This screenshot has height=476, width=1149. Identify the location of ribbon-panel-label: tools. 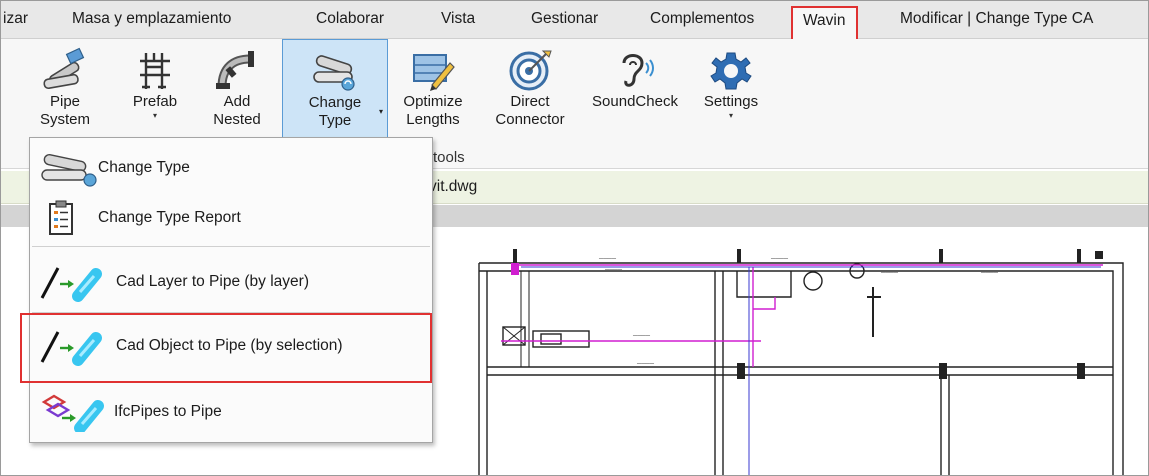
(449, 157).